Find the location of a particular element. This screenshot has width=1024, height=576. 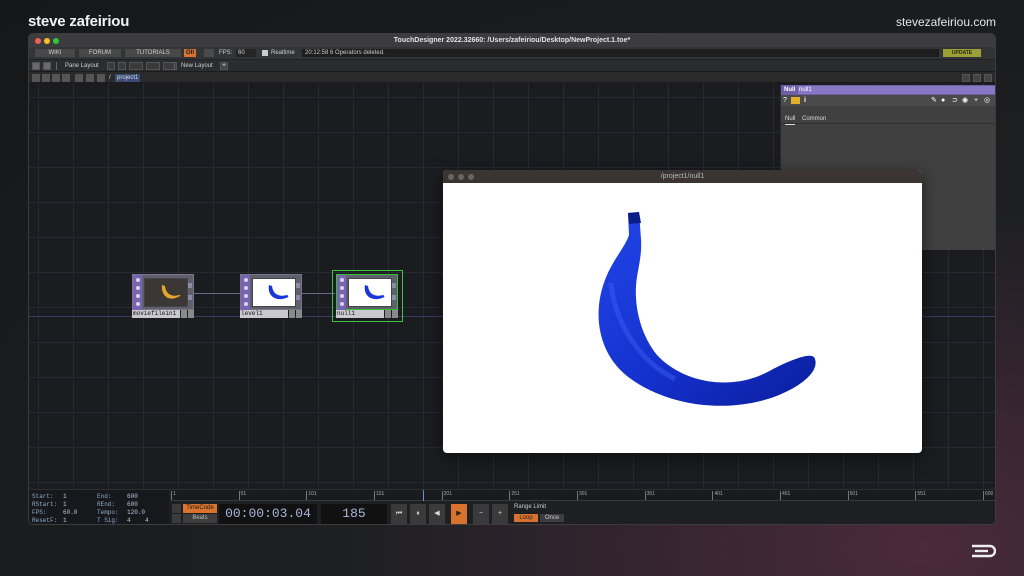

path-crumb-project1: project1 is located at coordinates (128, 78).